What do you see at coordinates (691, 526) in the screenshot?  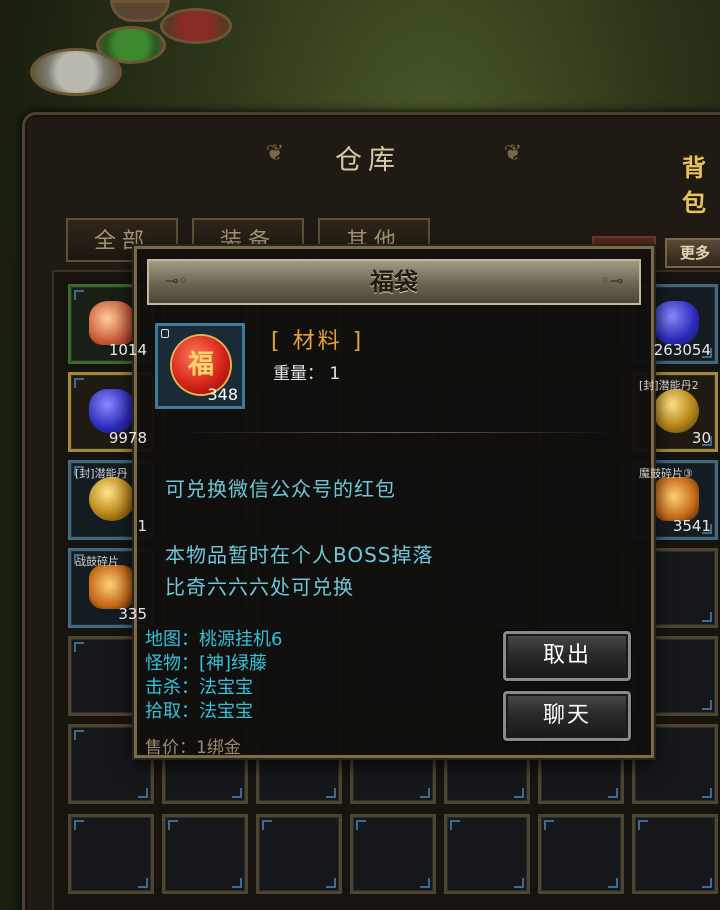 I see `slot-item-count: 3541` at bounding box center [691, 526].